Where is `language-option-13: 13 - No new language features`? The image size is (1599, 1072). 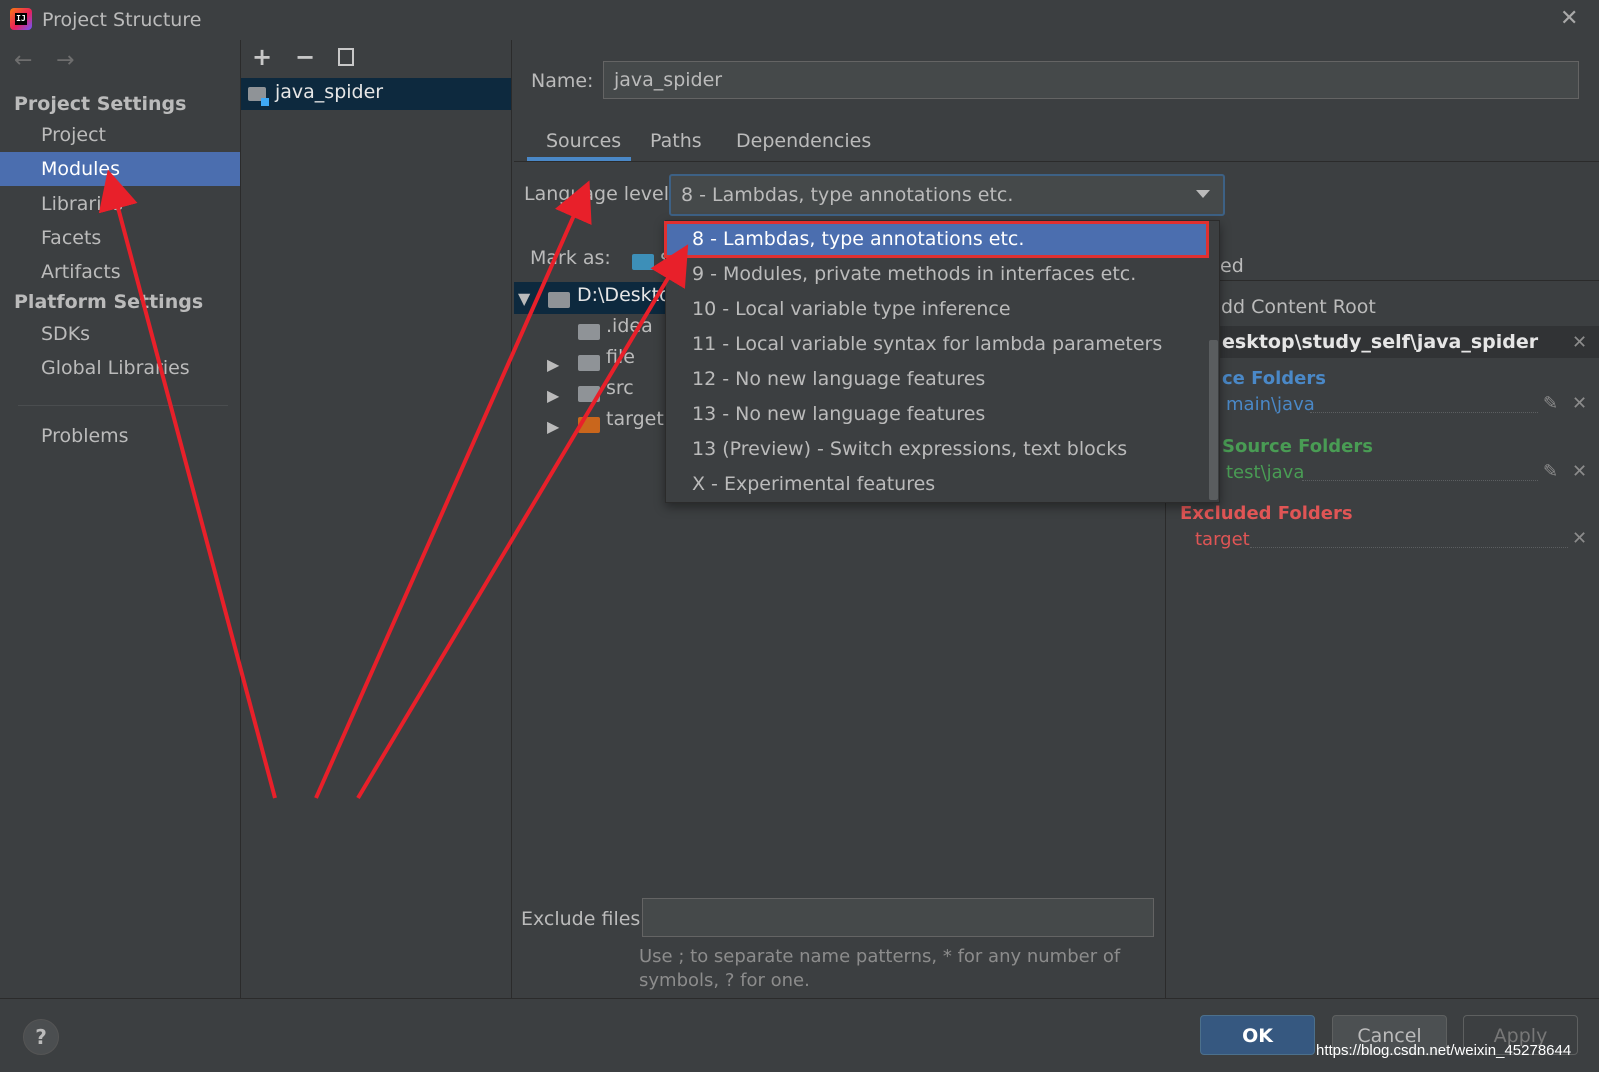 language-option-13: 13 - No new language features is located at coordinates (936, 414).